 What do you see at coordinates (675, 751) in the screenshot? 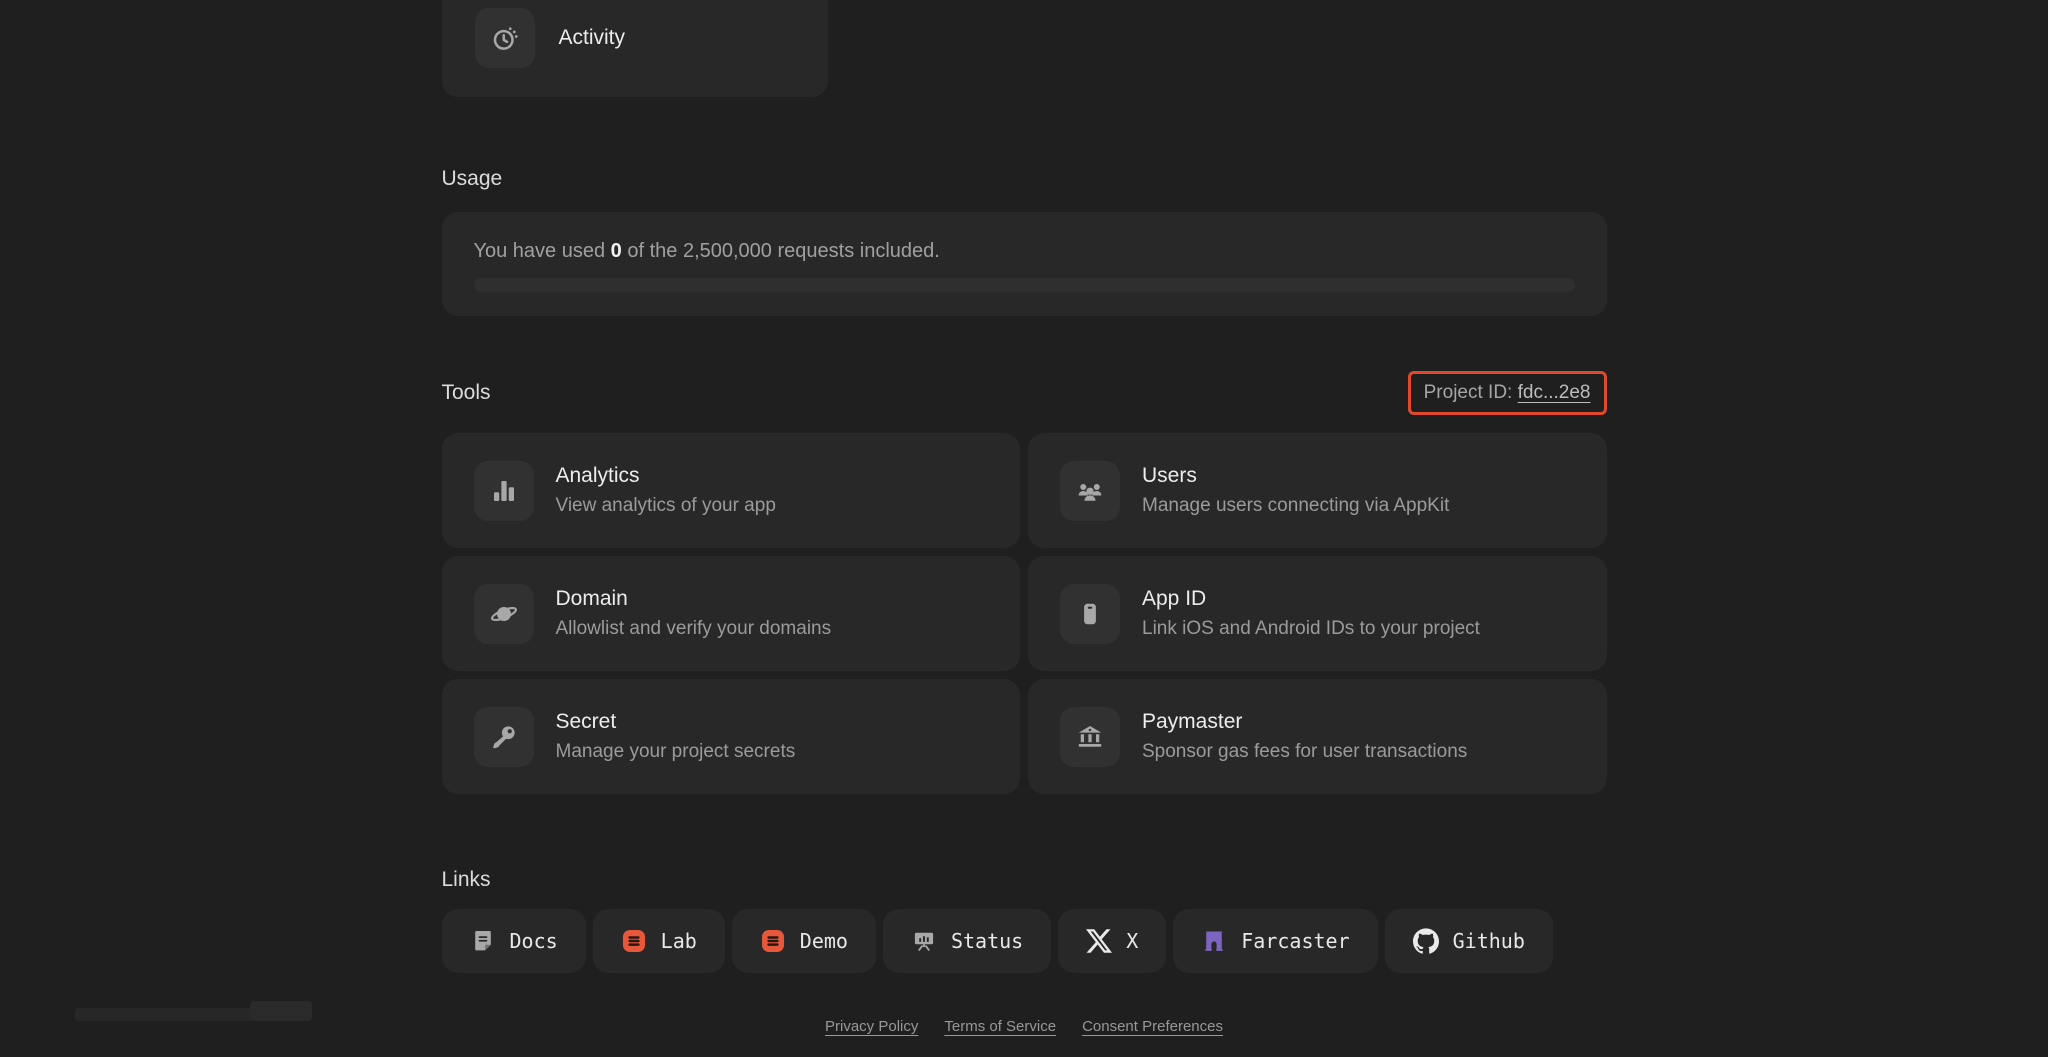
I see `tool-description: Manage your project secrets` at bounding box center [675, 751].